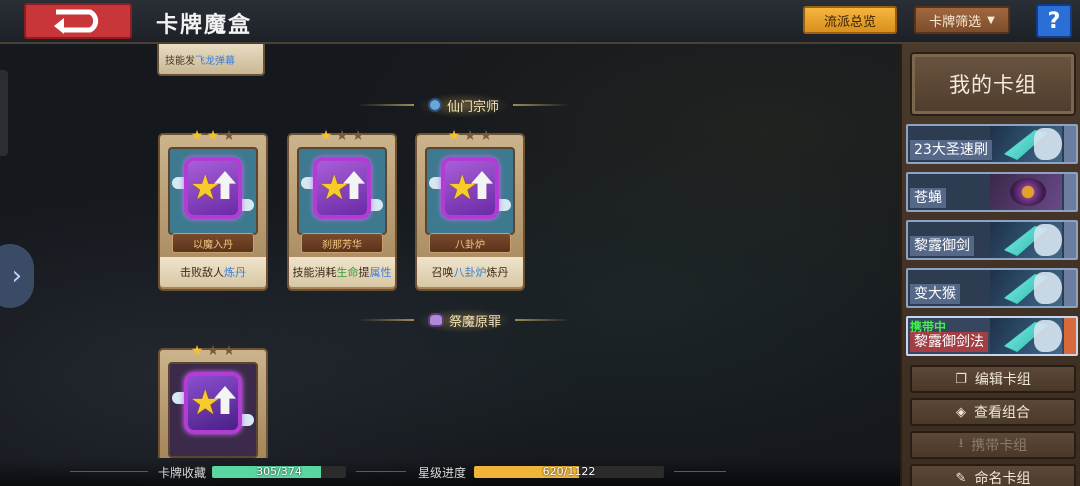 Image resolution: width=1080 pixels, height=486 pixels. I want to click on card-desc-part: 八卦炉, so click(470, 272).